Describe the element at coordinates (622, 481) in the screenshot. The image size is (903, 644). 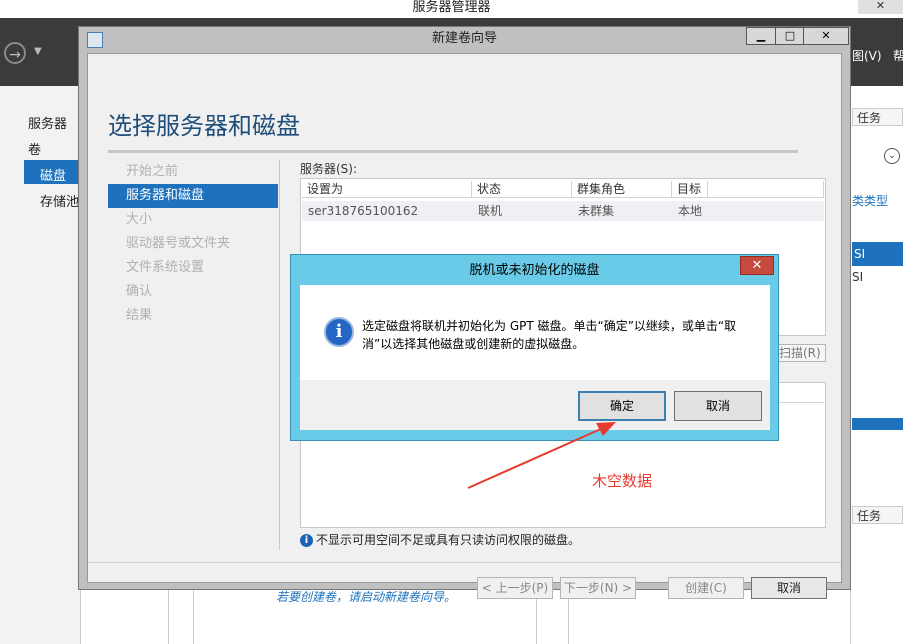
I see `annotation-label: 木空数据` at that location.